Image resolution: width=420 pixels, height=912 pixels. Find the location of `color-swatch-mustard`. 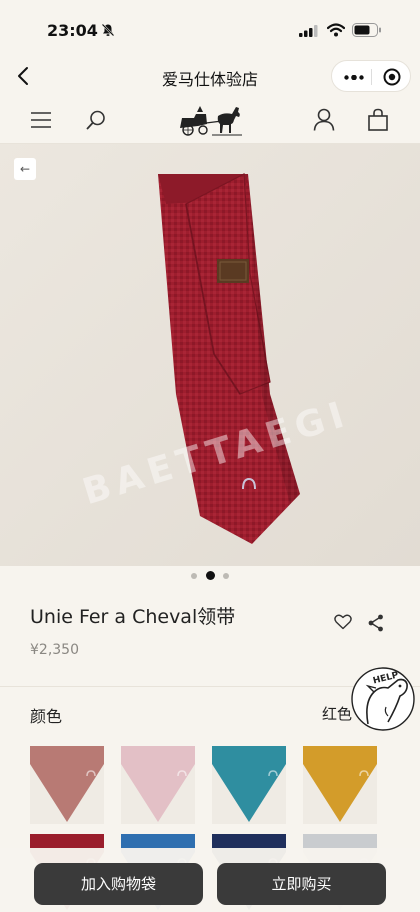

color-swatch-mustard is located at coordinates (340, 785).